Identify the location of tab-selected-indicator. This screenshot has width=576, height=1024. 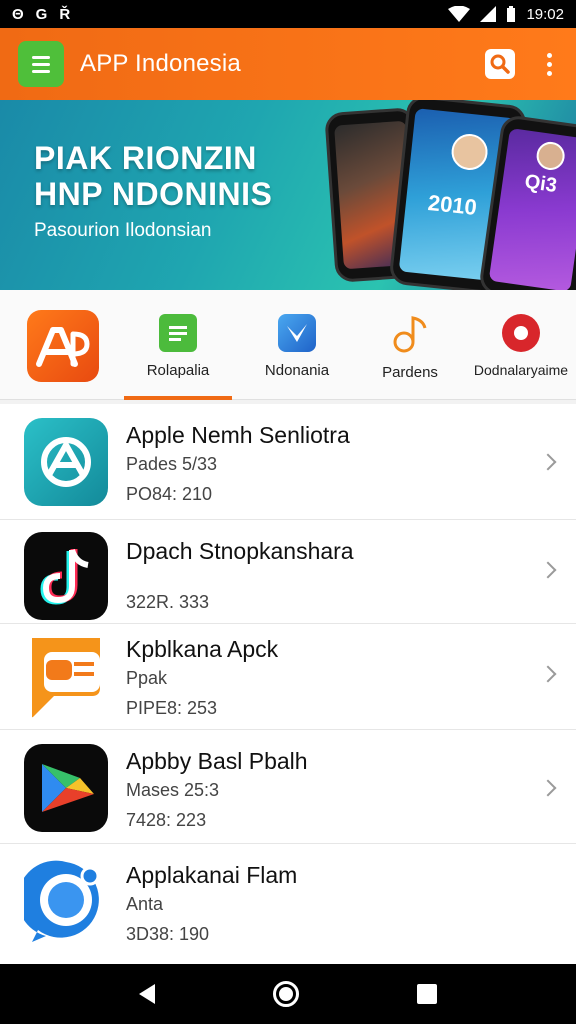
(178, 398).